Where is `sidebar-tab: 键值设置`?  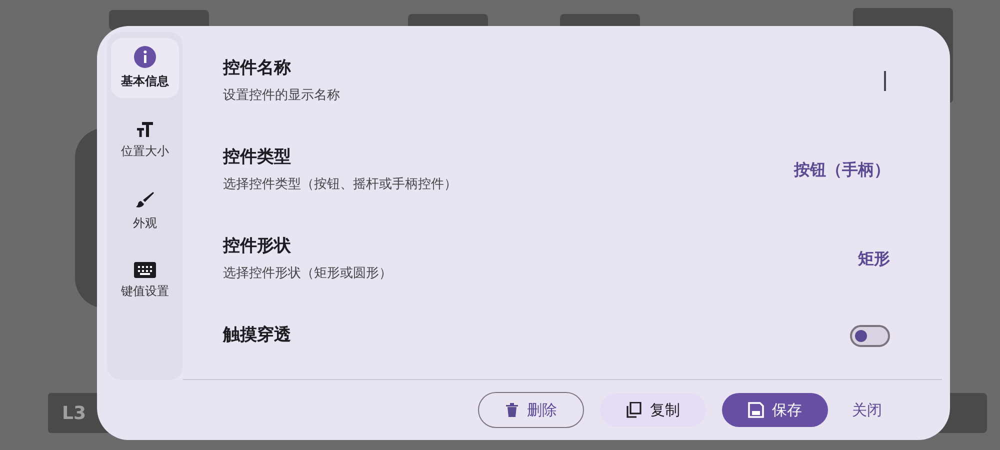 sidebar-tab: 键值设置 is located at coordinates (145, 281).